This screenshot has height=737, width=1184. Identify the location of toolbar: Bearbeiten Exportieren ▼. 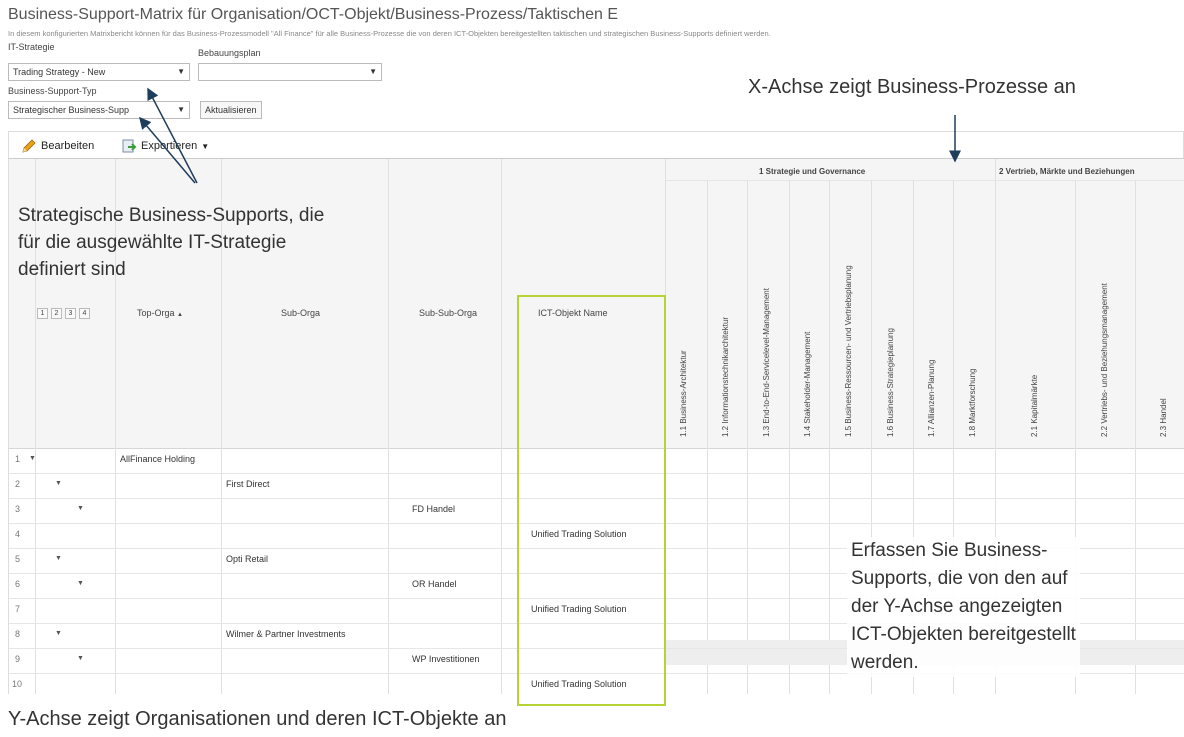
(596, 145).